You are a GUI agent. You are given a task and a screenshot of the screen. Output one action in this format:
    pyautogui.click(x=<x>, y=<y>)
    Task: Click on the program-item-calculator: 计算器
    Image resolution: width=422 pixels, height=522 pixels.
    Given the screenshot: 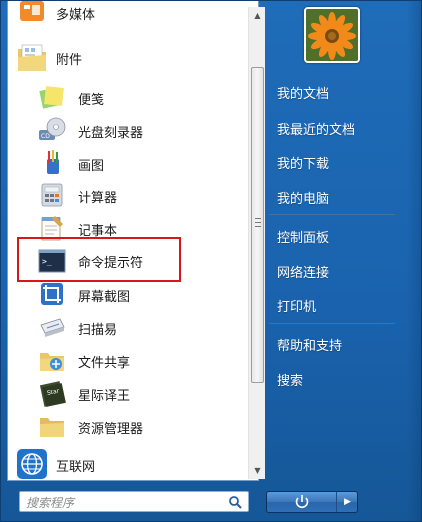 What is the action you would take?
    pyautogui.click(x=126, y=195)
    